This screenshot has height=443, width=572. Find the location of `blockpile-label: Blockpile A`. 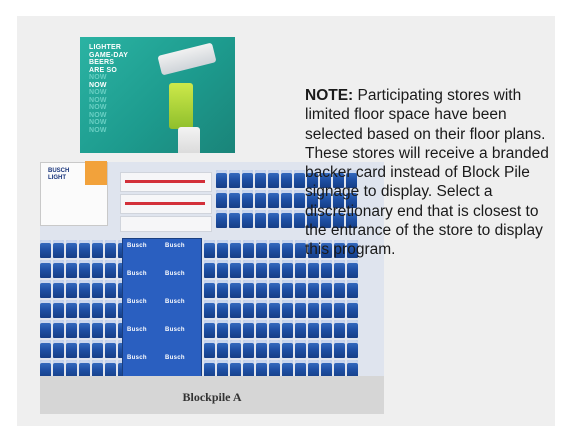

blockpile-label: Blockpile A is located at coordinates (212, 397).